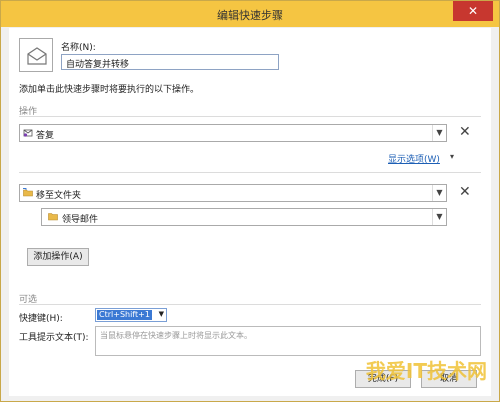  What do you see at coordinates (233, 133) in the screenshot?
I see `action-reply-combo: 答复 ▼` at bounding box center [233, 133].